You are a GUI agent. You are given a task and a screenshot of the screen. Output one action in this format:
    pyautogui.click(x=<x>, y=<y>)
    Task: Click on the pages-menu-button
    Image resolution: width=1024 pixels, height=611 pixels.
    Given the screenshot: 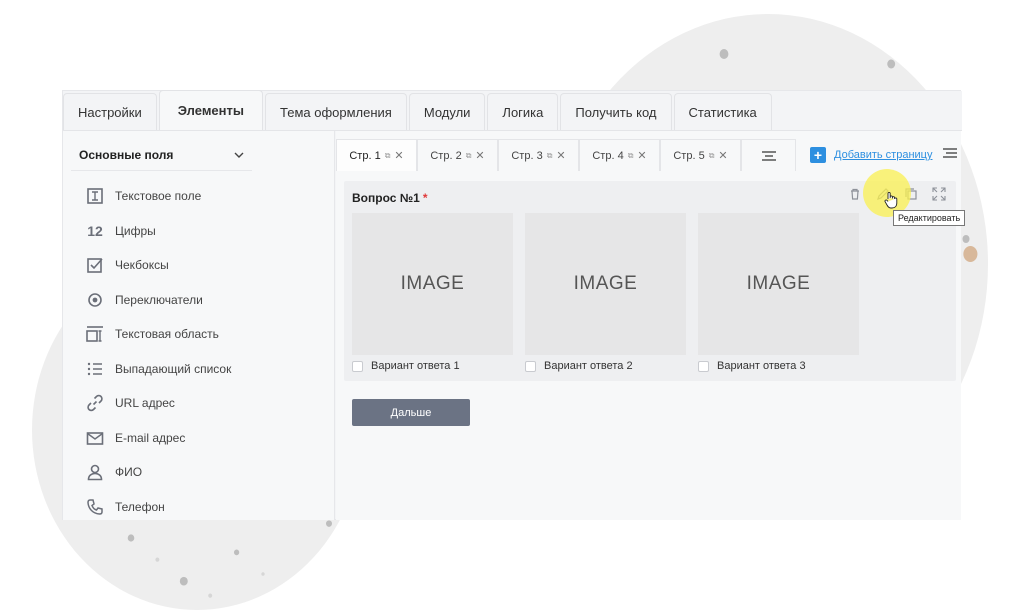 What is the action you would take?
    pyautogui.click(x=768, y=155)
    